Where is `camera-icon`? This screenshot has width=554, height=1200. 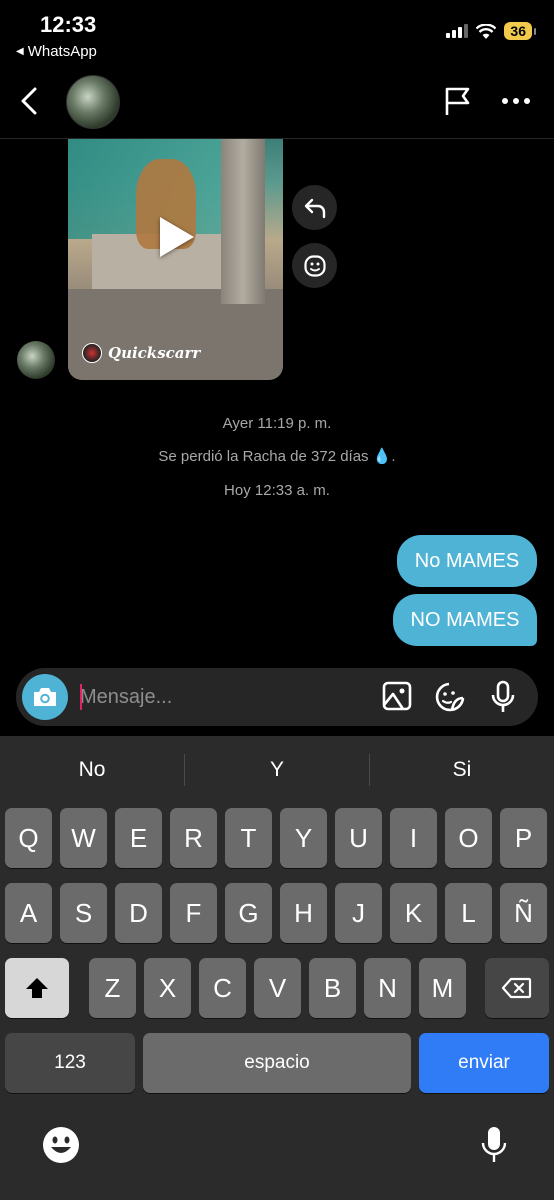
camera-icon is located at coordinates (45, 697).